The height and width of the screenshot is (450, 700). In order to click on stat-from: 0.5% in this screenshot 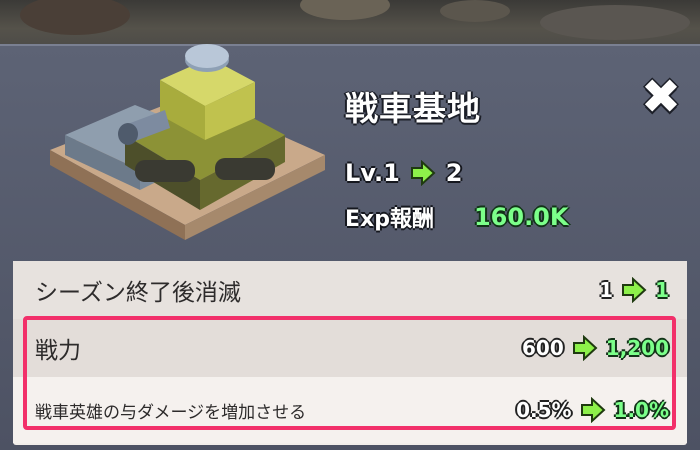, I will do `click(544, 410)`.